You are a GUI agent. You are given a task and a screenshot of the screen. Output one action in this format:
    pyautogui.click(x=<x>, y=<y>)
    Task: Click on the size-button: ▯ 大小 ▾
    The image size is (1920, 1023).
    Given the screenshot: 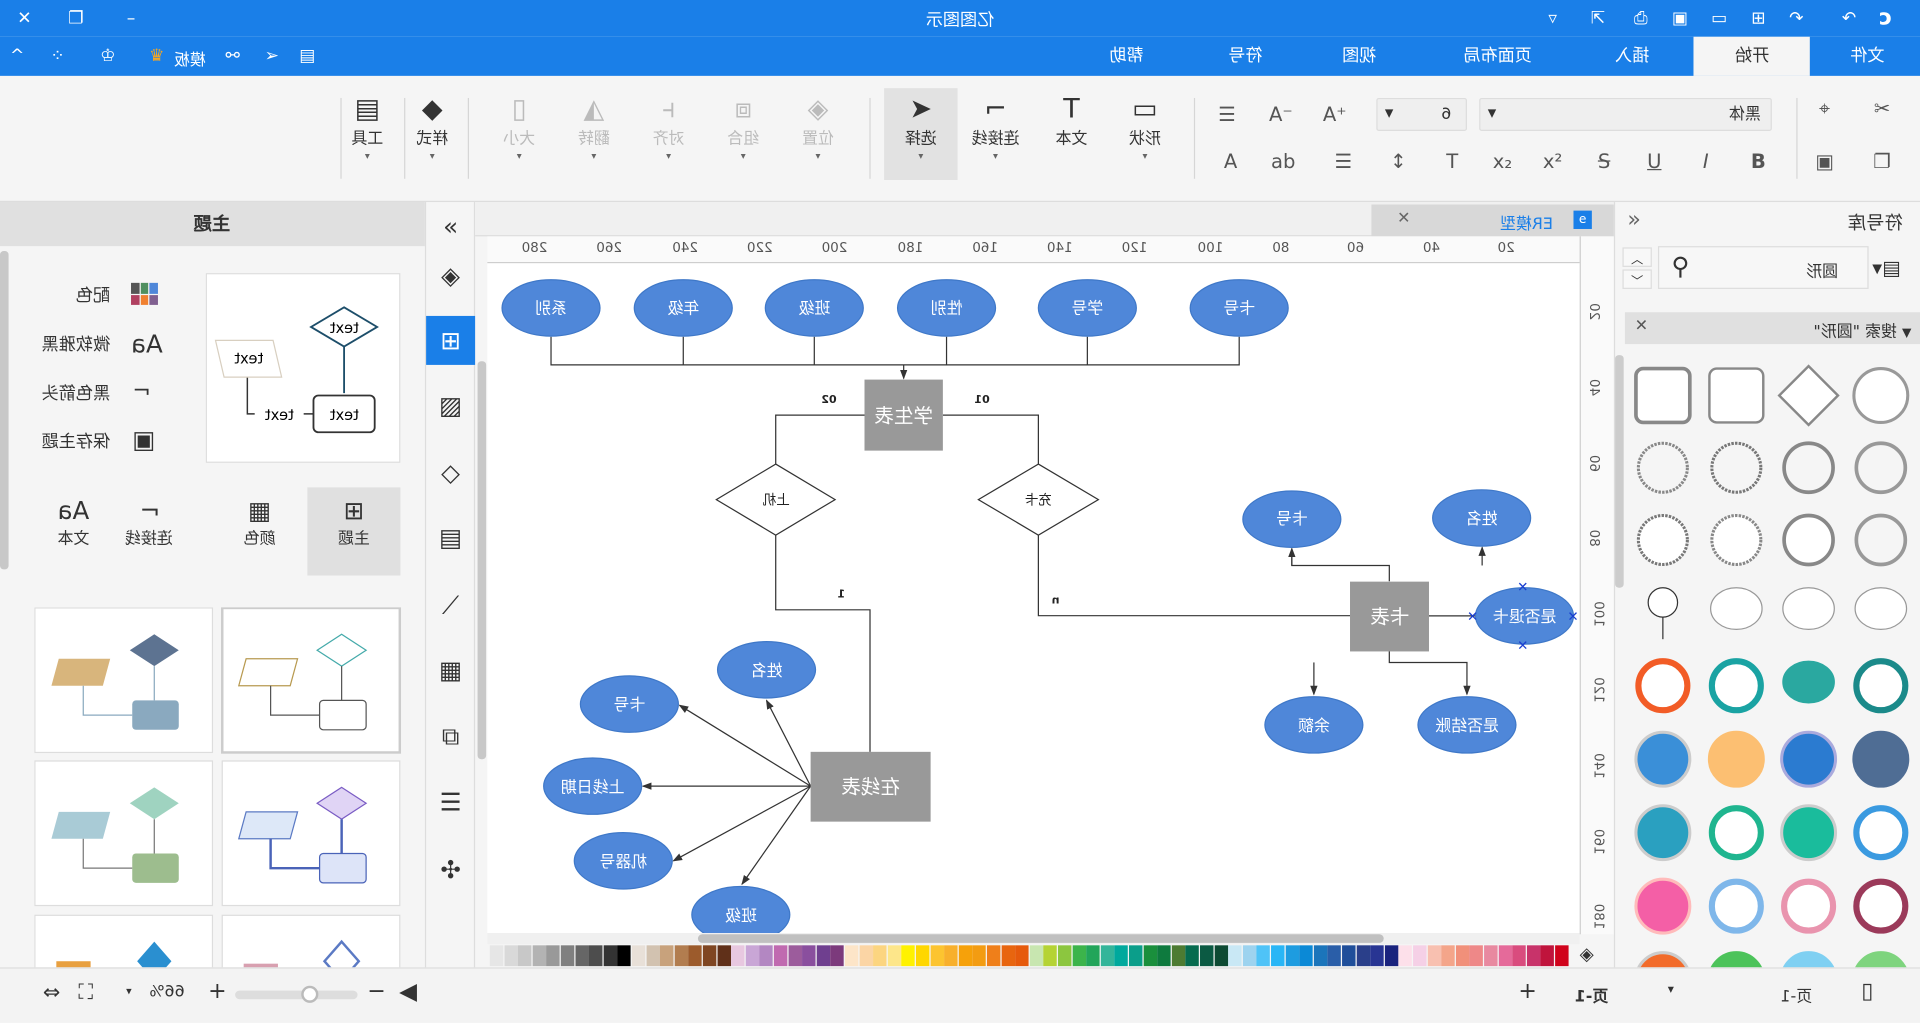 What is the action you would take?
    pyautogui.click(x=519, y=126)
    